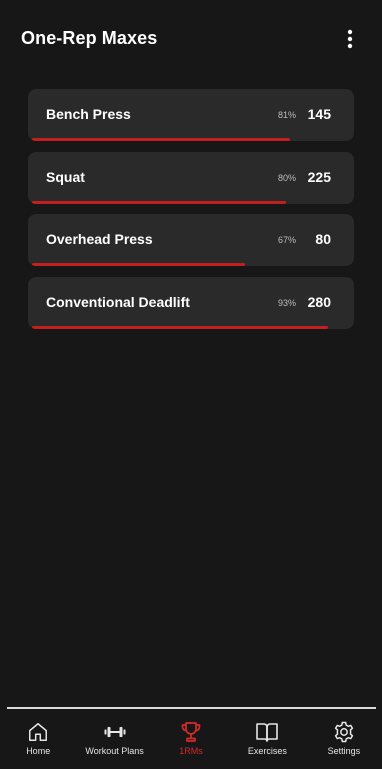 Image resolution: width=382 pixels, height=769 pixels. What do you see at coordinates (88, 114) in the screenshot?
I see `lift-name: Bench Press` at bounding box center [88, 114].